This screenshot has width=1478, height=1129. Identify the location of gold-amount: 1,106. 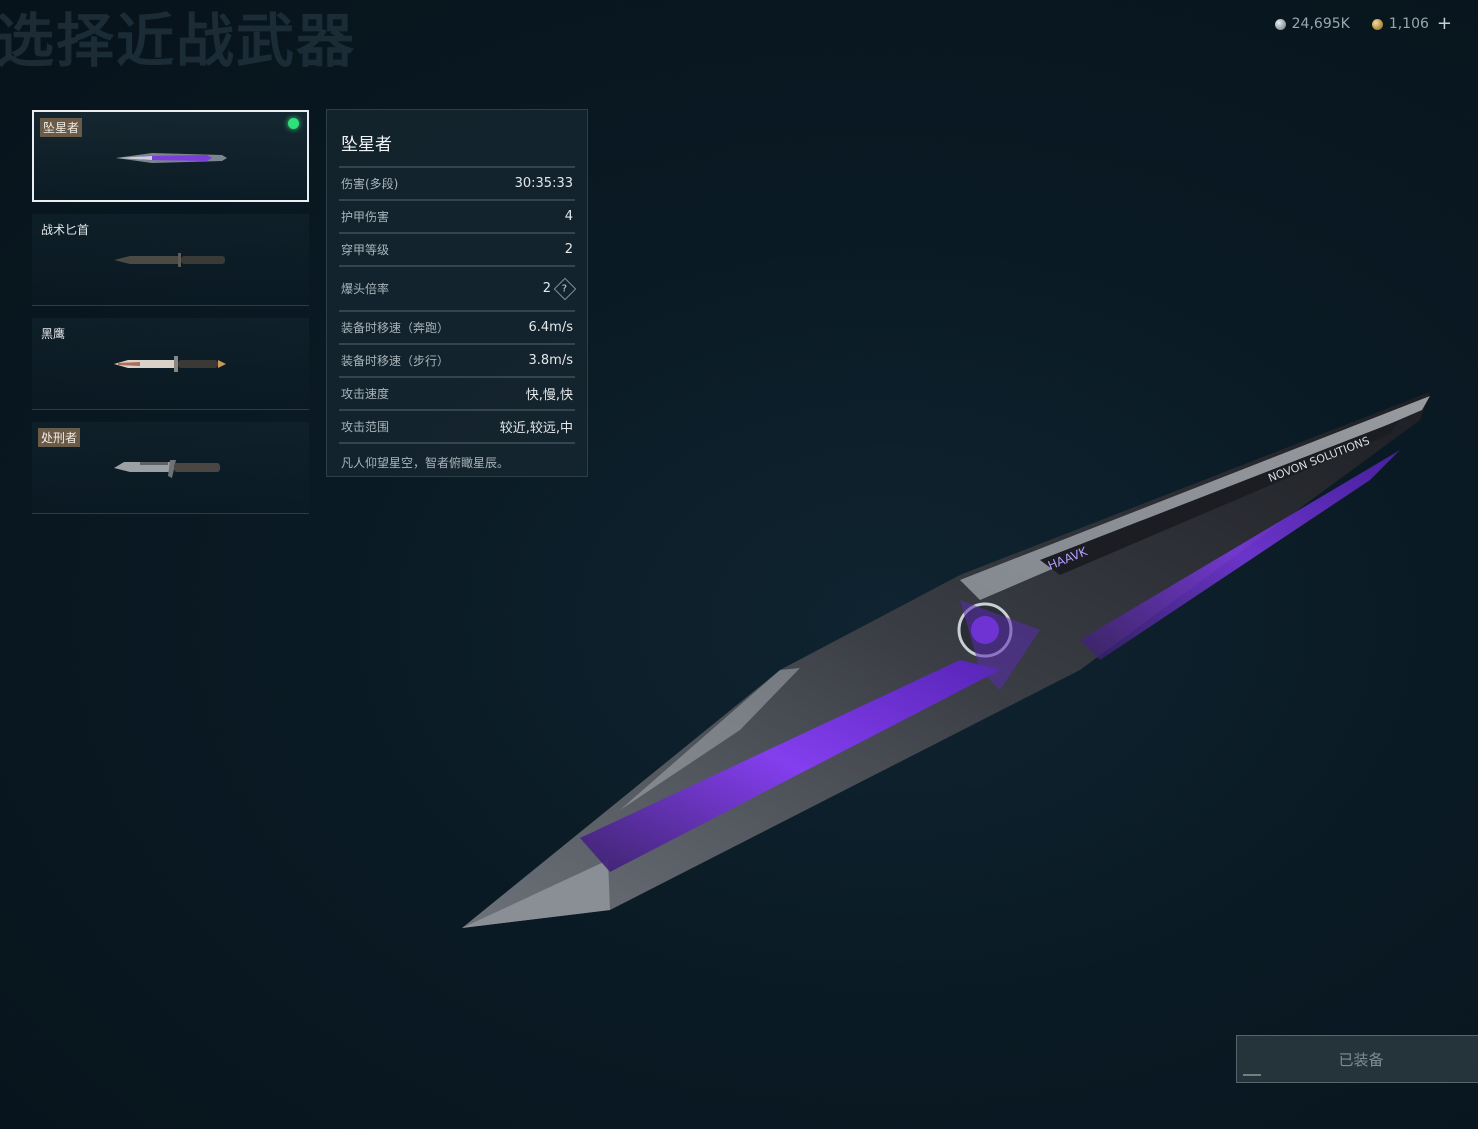
(1408, 24).